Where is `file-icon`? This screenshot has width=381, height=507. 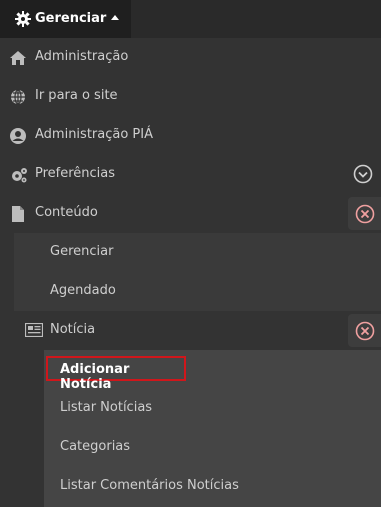 file-icon is located at coordinates (18, 214).